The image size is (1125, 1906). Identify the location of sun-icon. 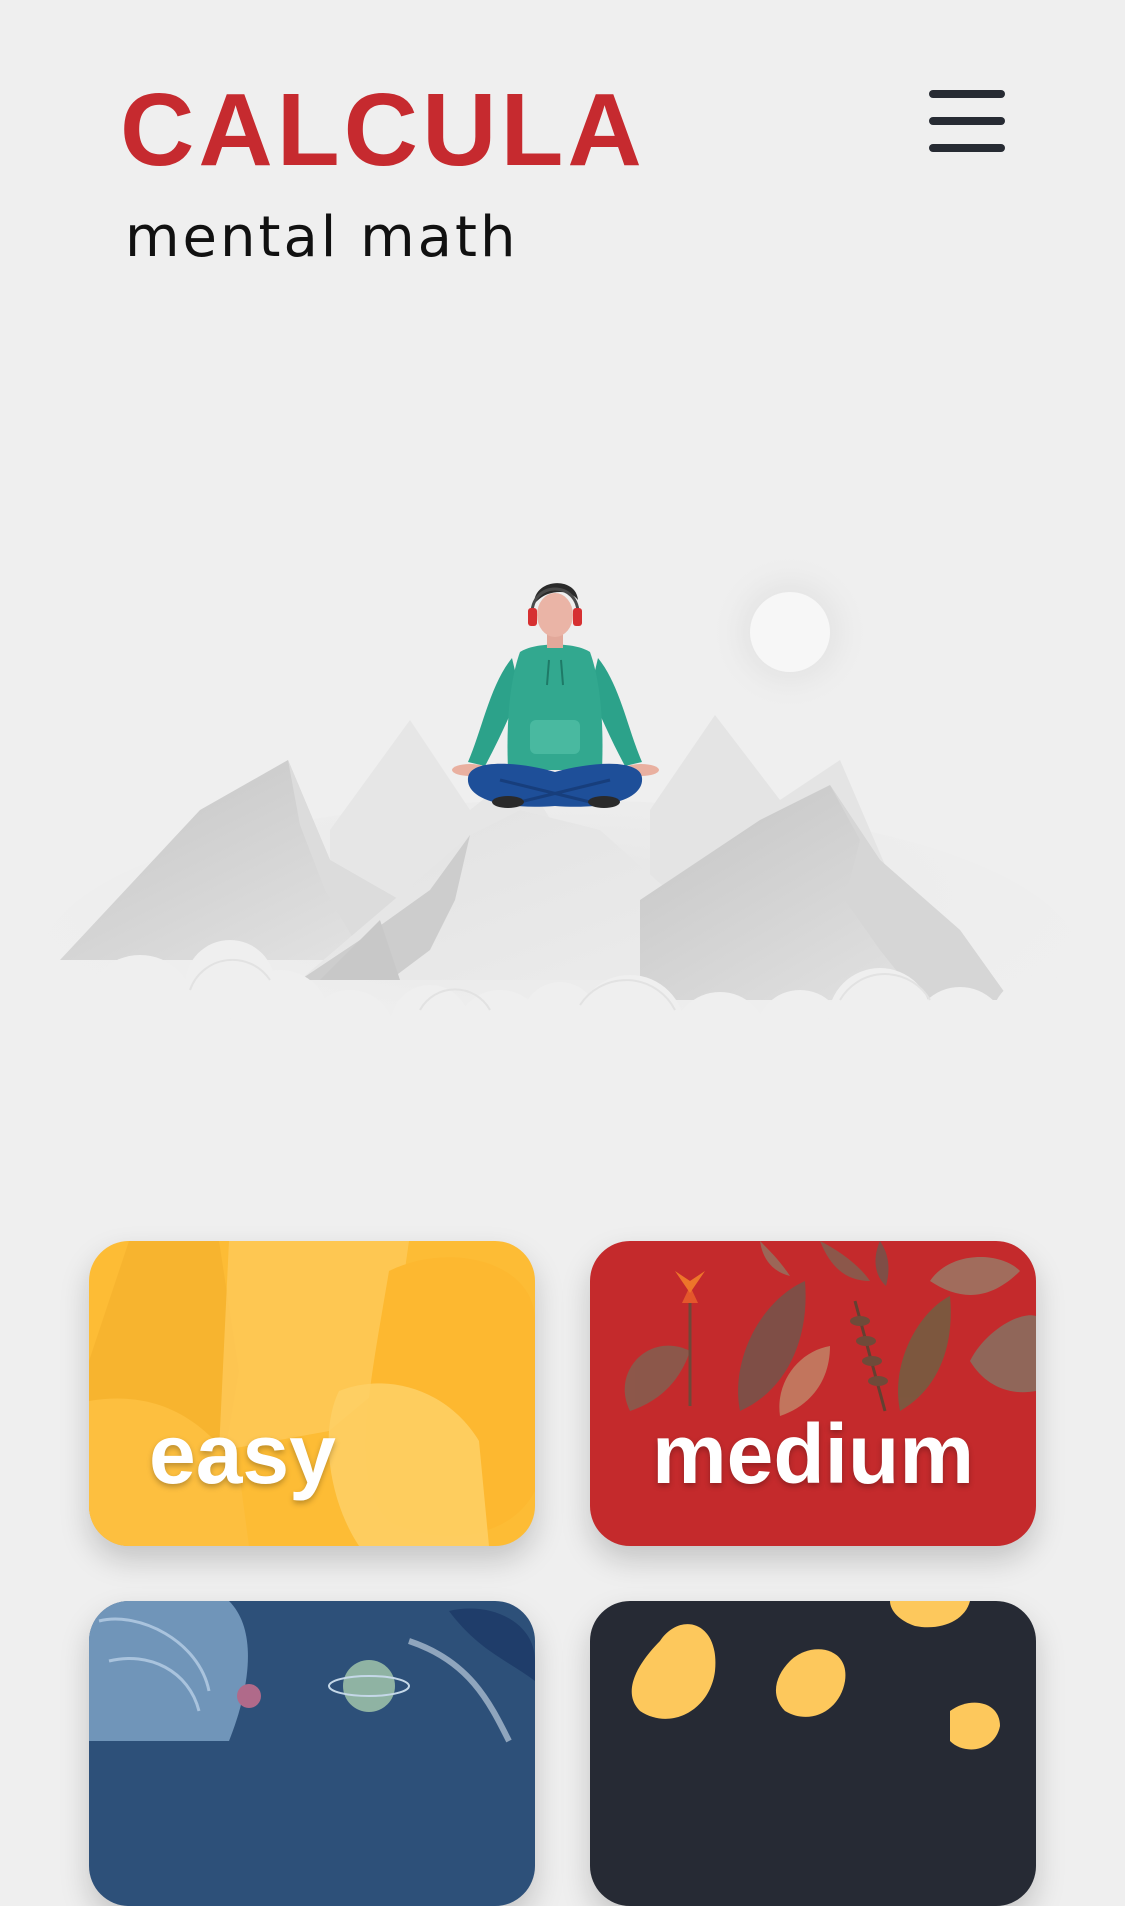
(790, 632).